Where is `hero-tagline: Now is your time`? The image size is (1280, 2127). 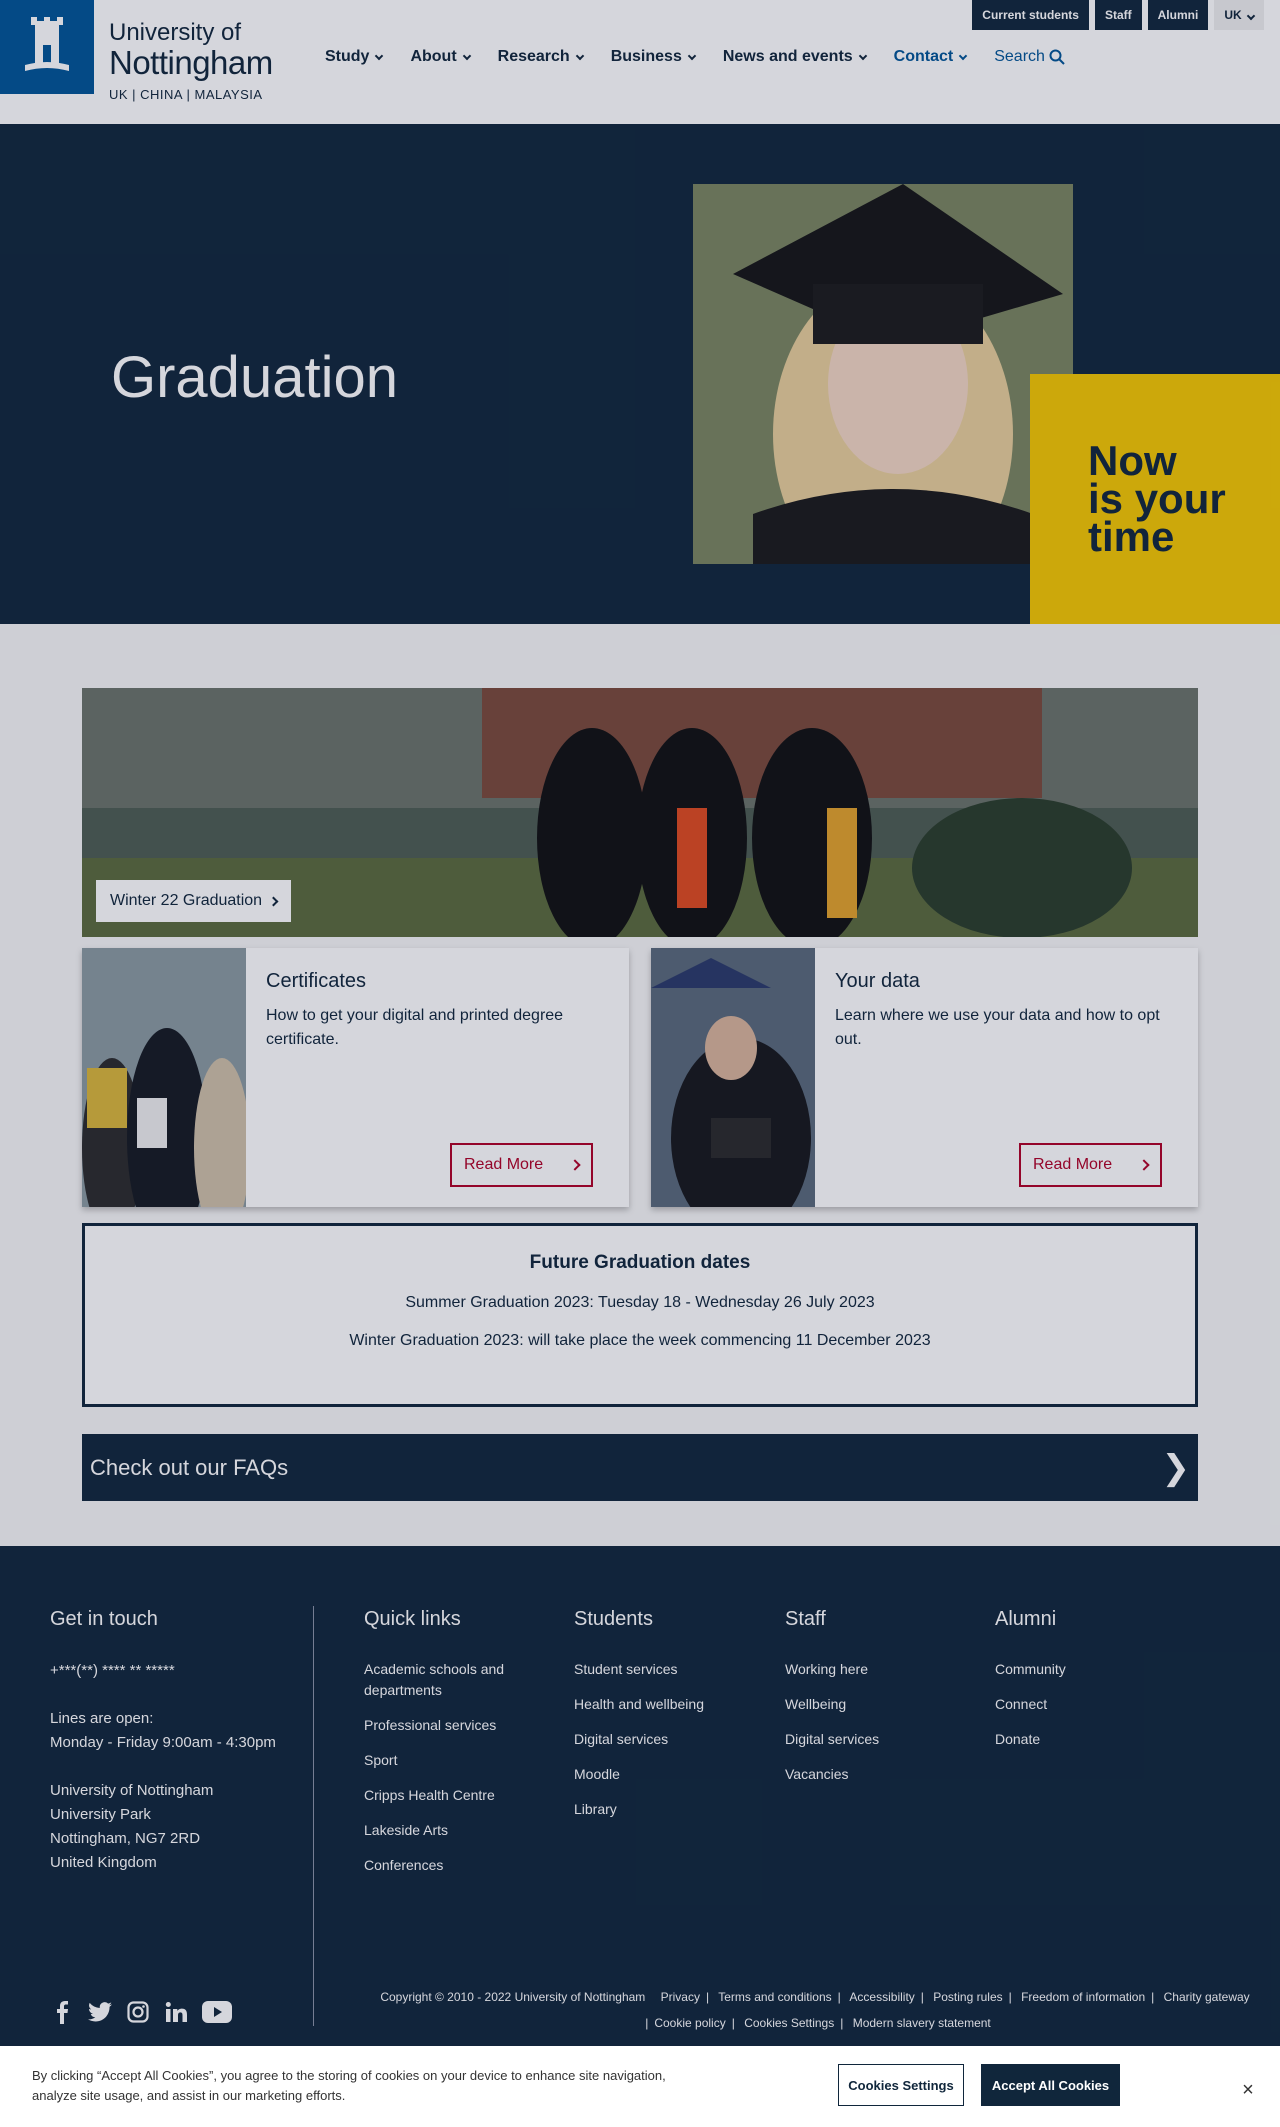 hero-tagline: Now is your time is located at coordinates (1157, 498).